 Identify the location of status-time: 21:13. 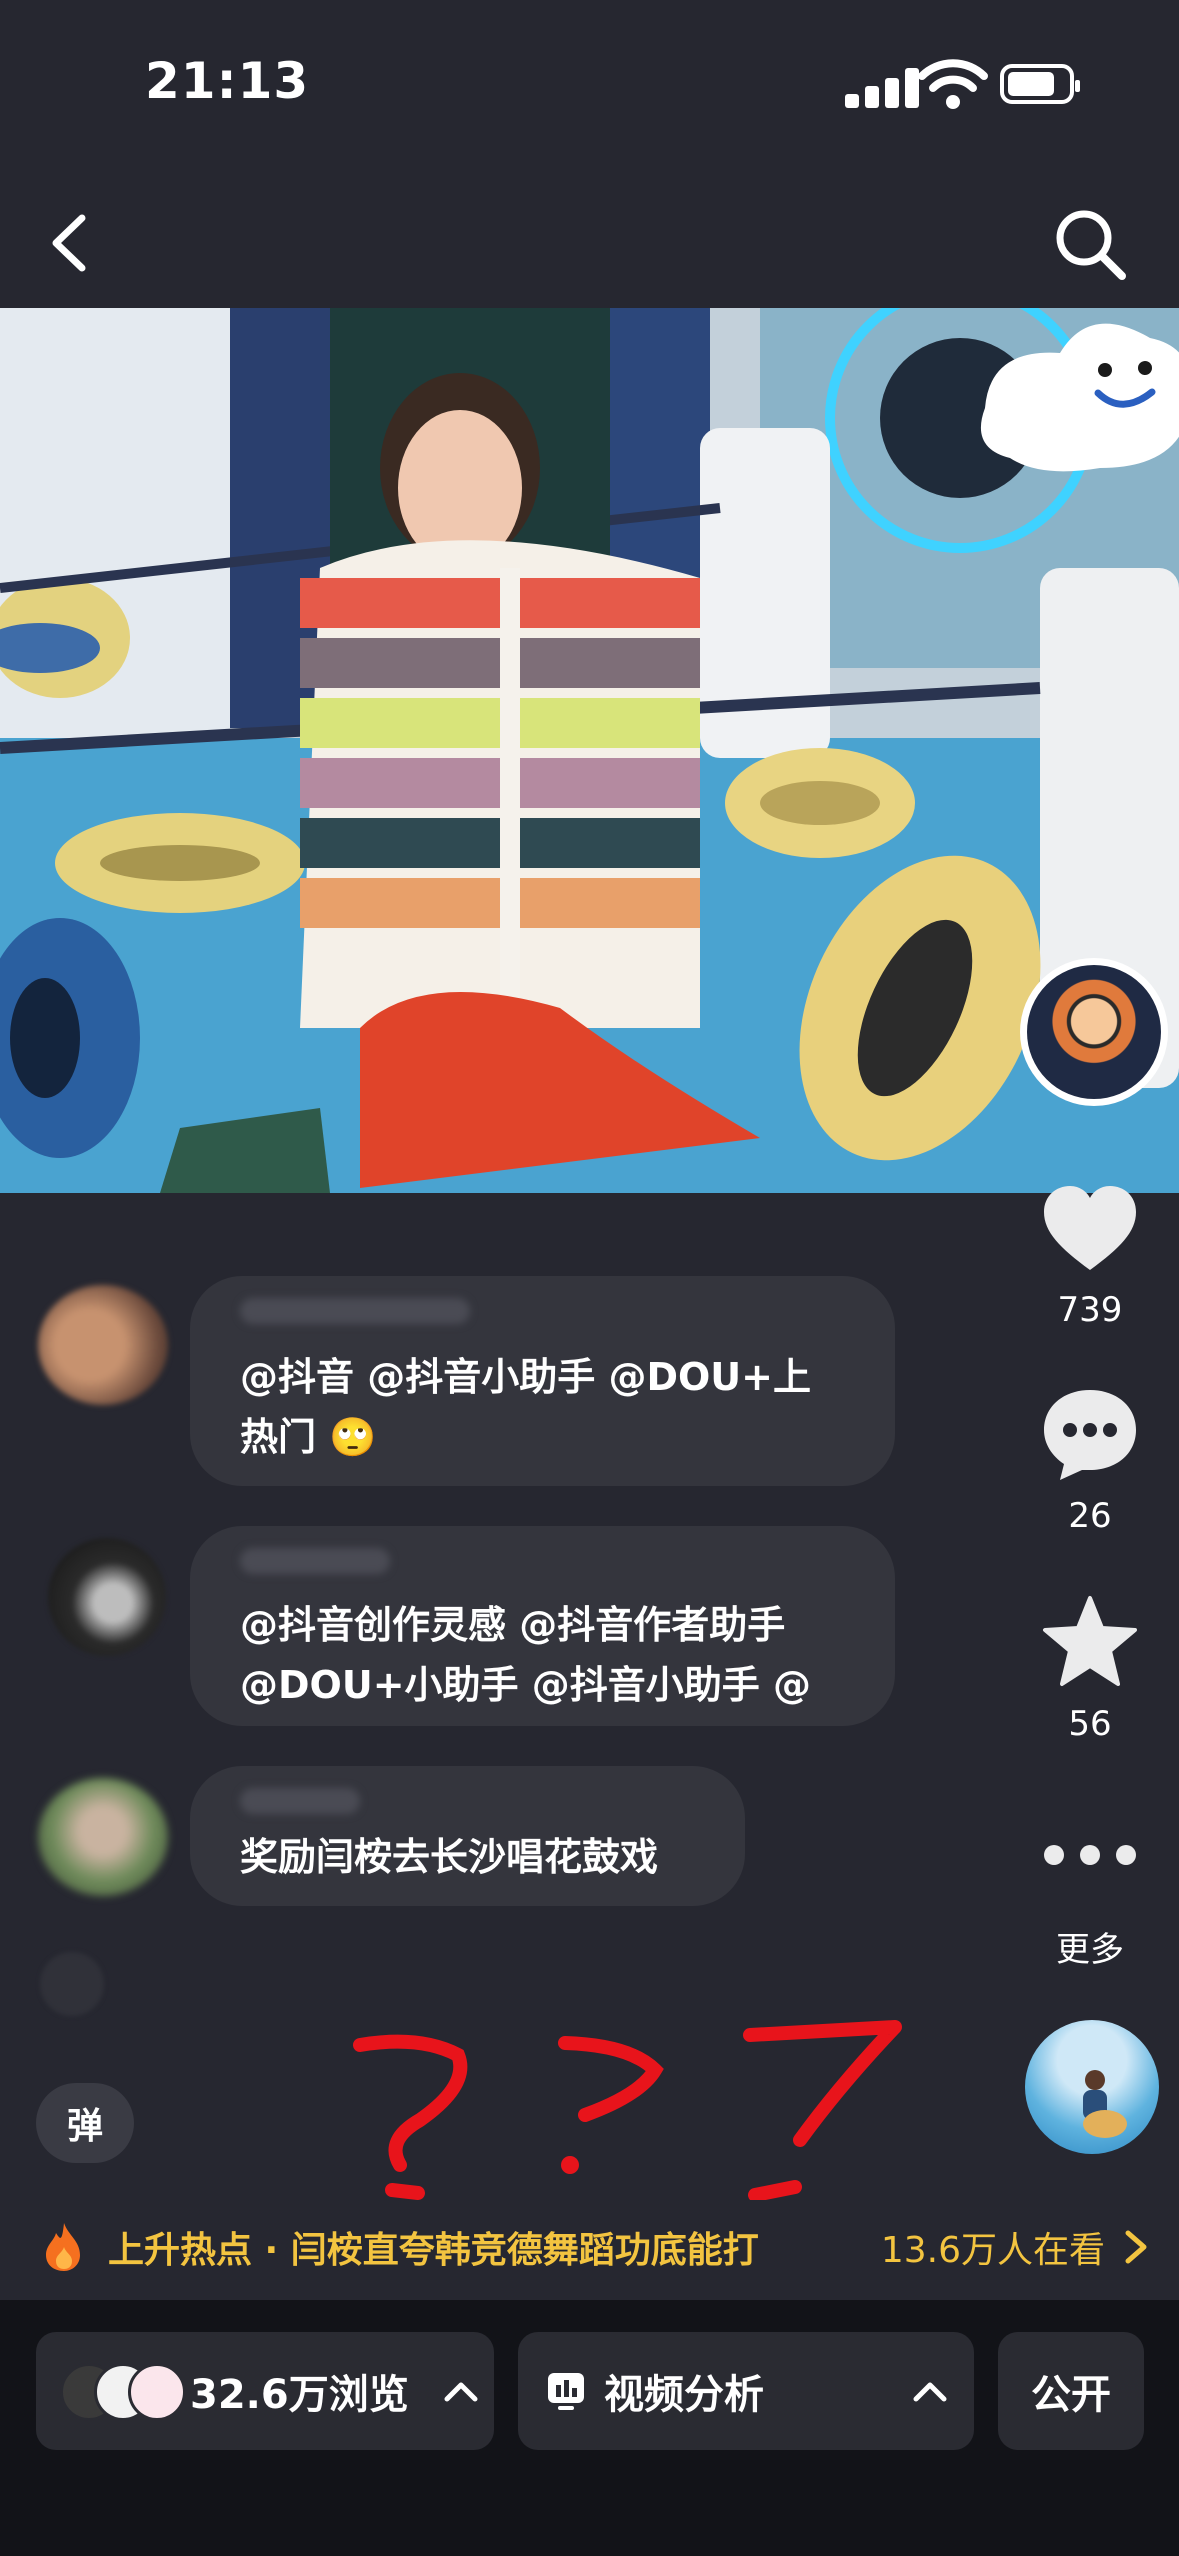
(227, 81).